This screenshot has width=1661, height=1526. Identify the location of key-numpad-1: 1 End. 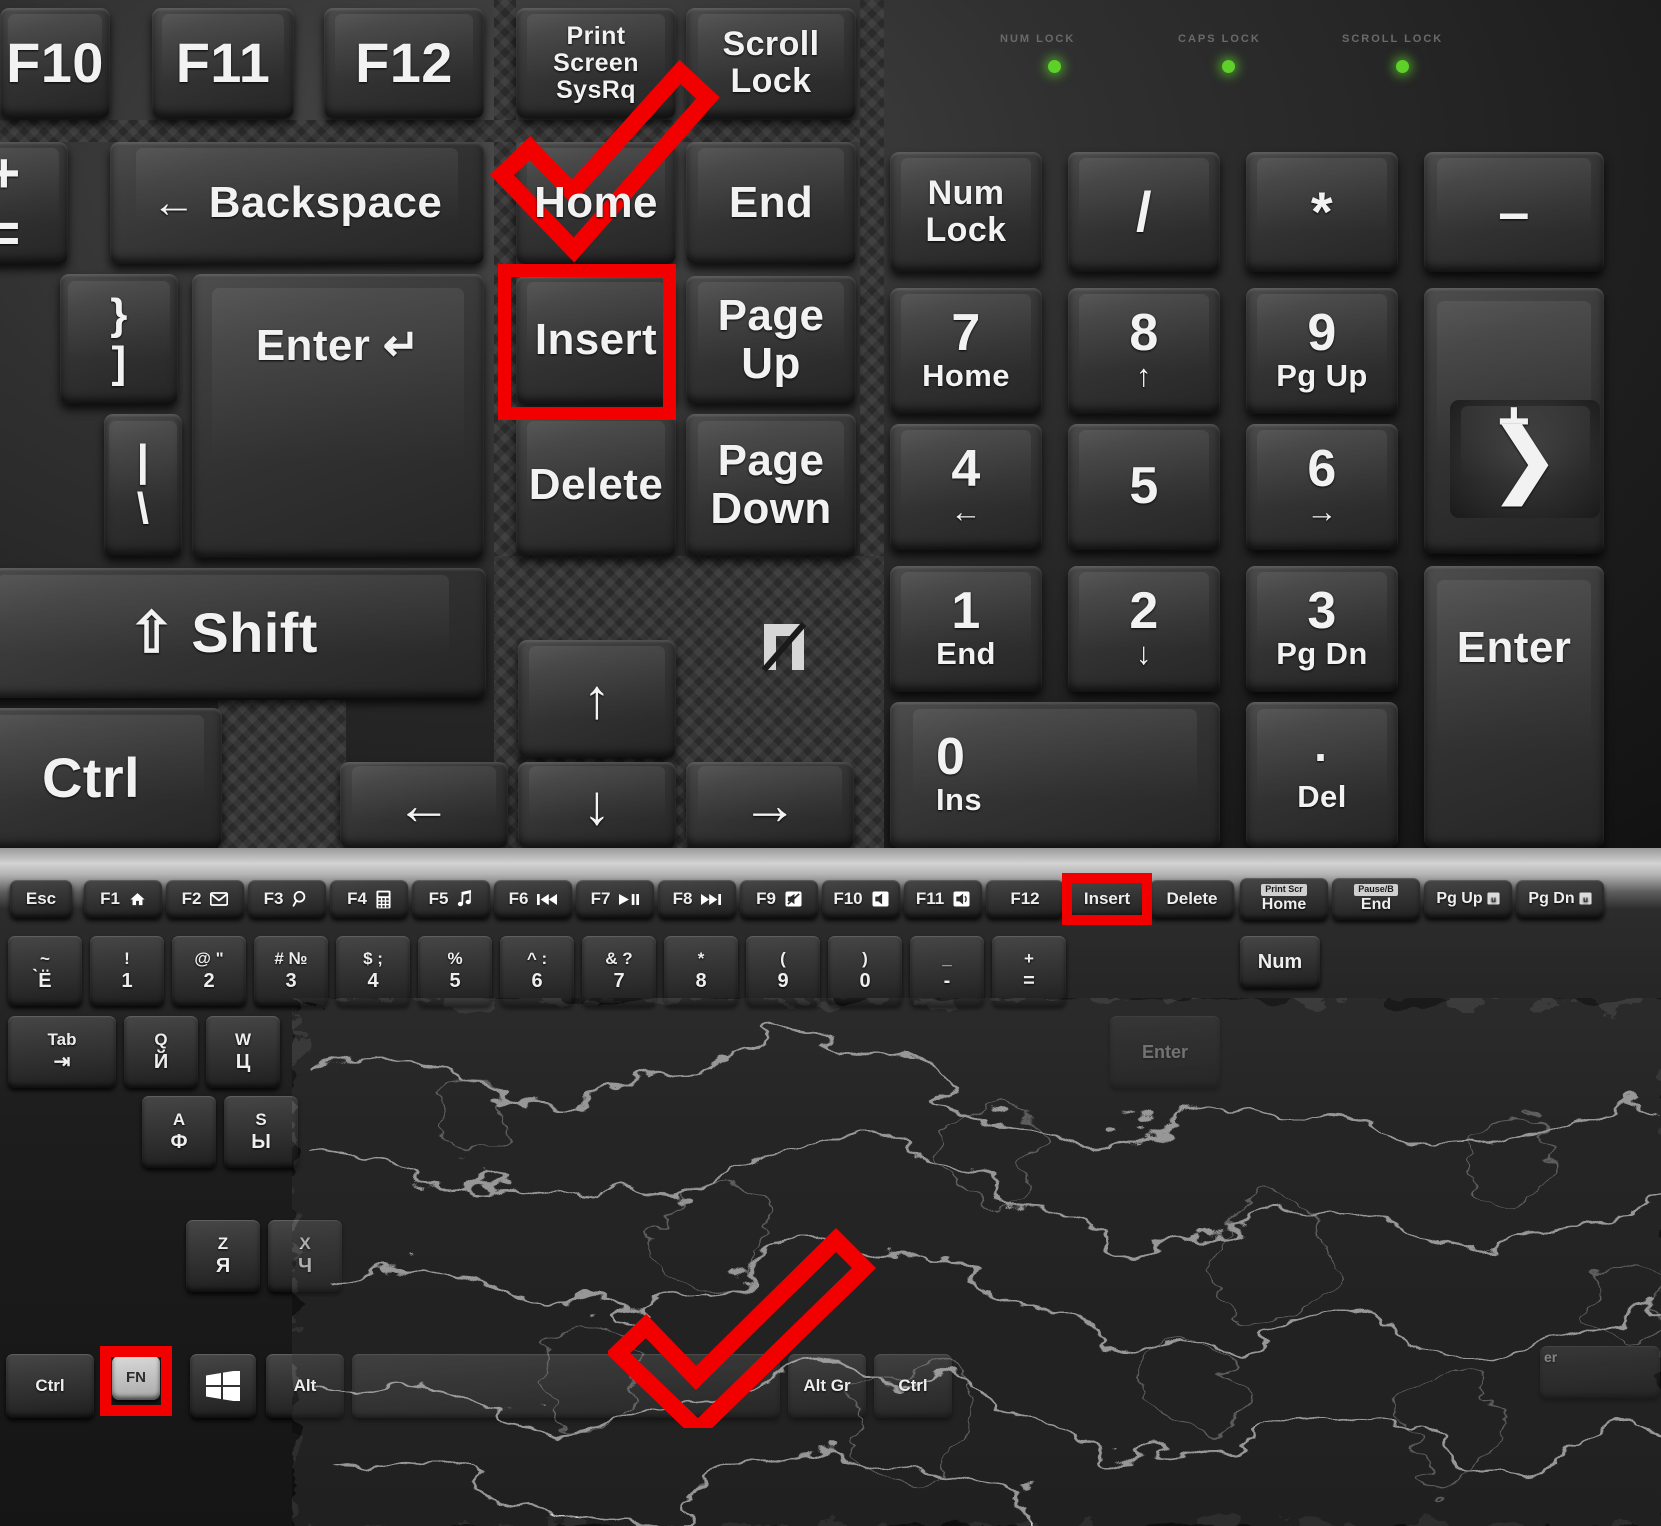
(966, 629).